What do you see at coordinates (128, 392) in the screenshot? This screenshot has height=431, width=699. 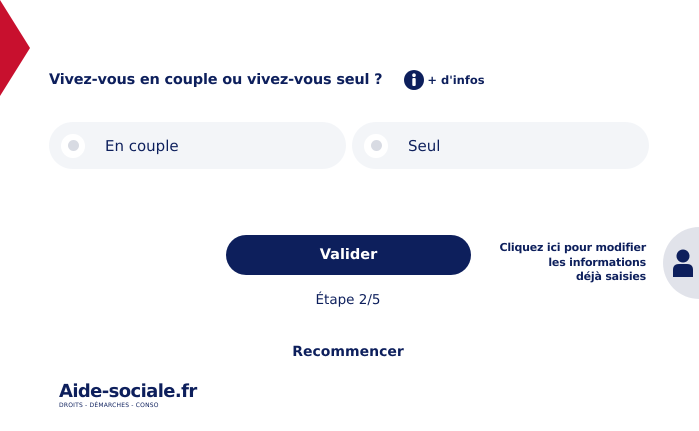 I see `logo-name: Aide-sociale.fr` at bounding box center [128, 392].